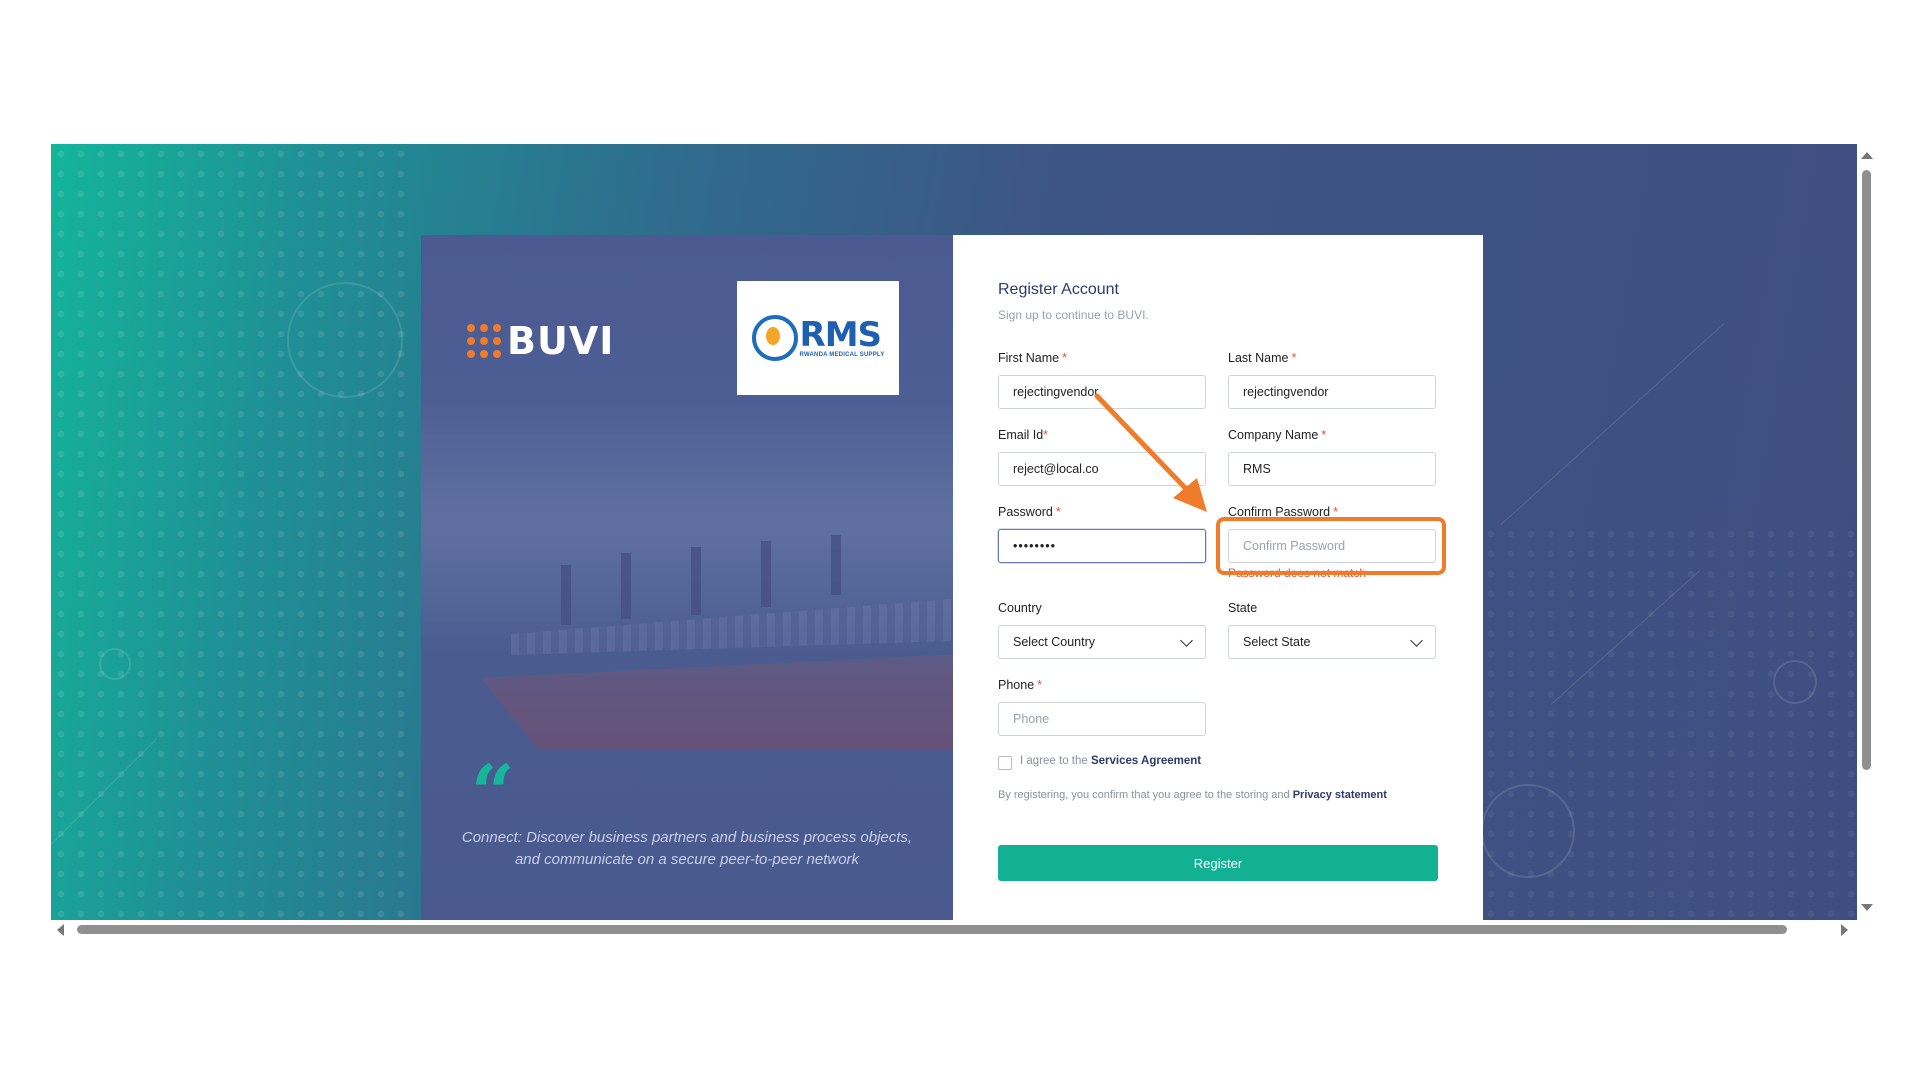 This screenshot has width=1920, height=1080. Describe the element at coordinates (1054, 642) in the screenshot. I see `country-select-value: Select Country` at that location.